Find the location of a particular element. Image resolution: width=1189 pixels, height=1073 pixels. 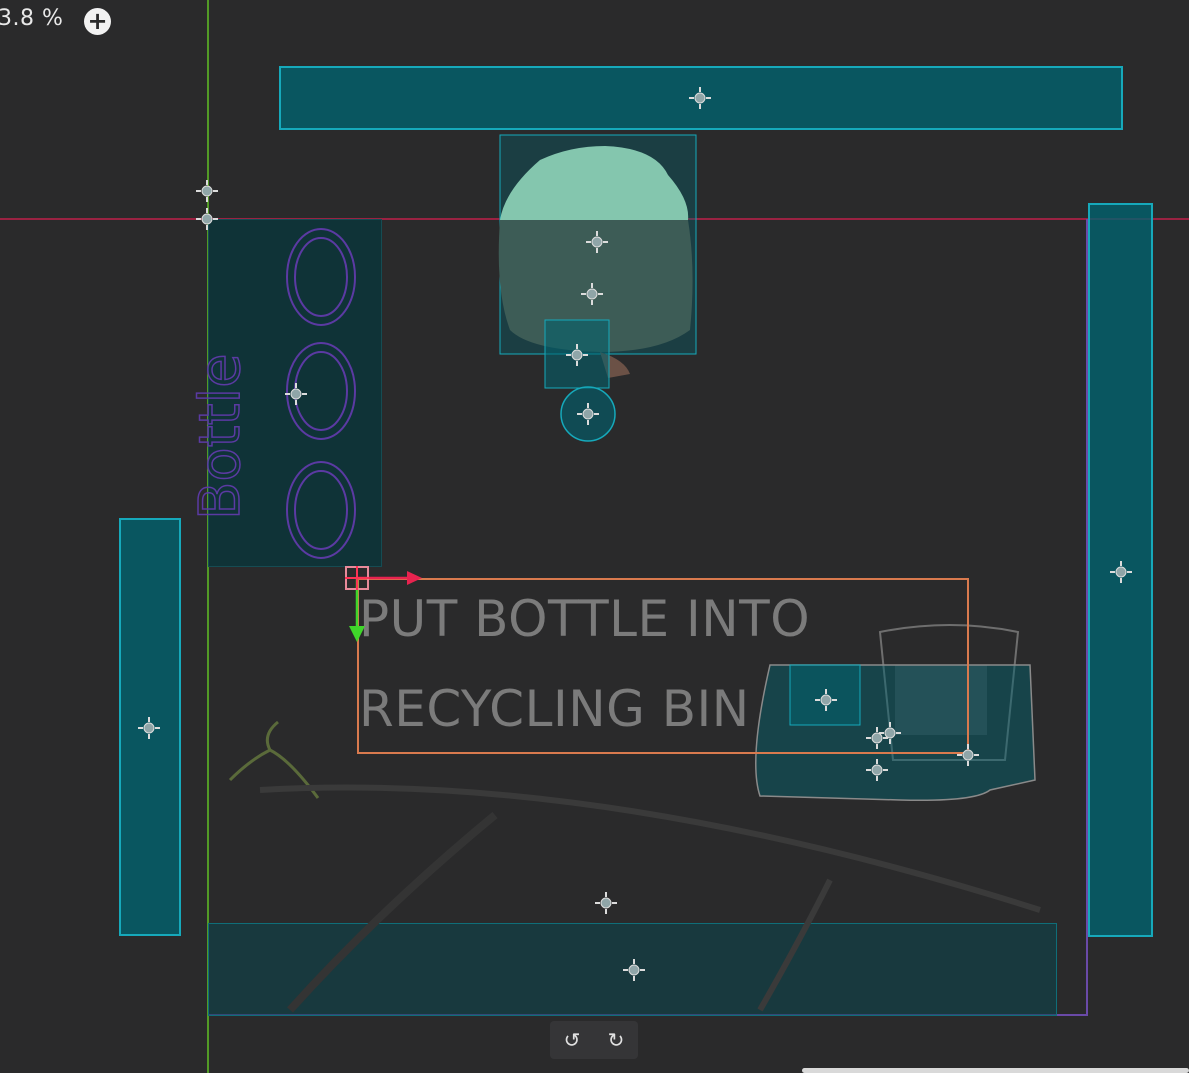

rotate-ccw-icon: ↺ is located at coordinates (572, 1040).